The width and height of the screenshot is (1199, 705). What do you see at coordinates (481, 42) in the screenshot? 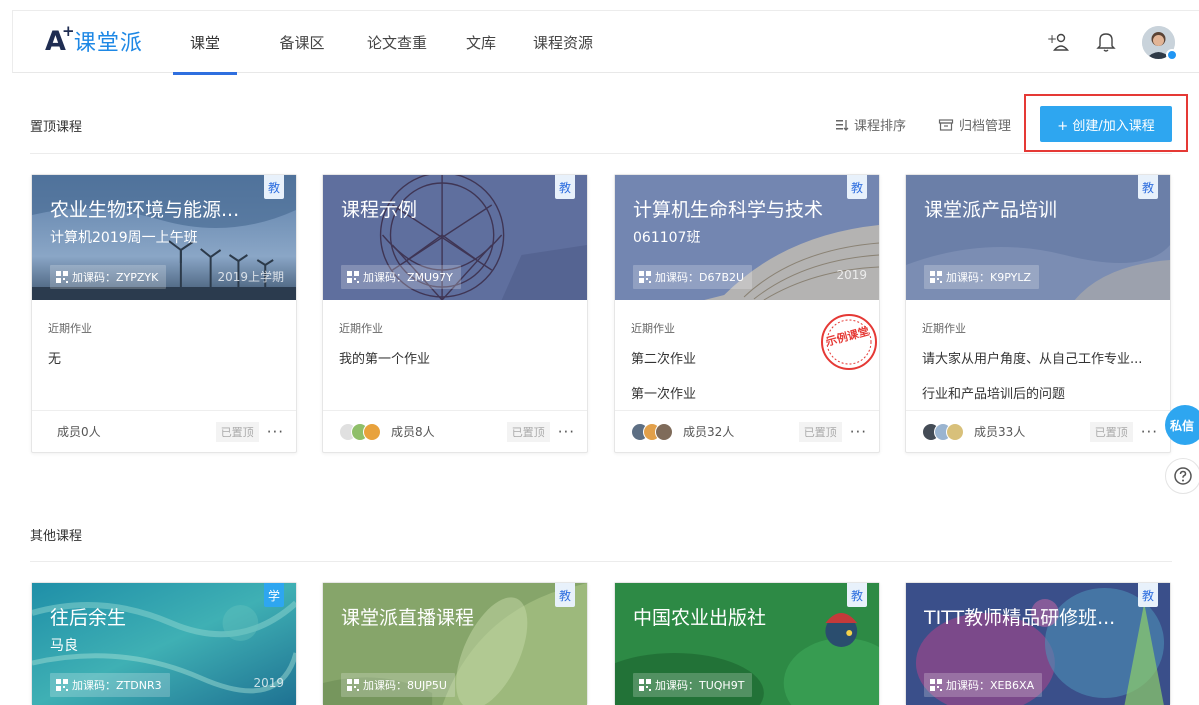
I see `nav-item-library: 文库` at bounding box center [481, 42].